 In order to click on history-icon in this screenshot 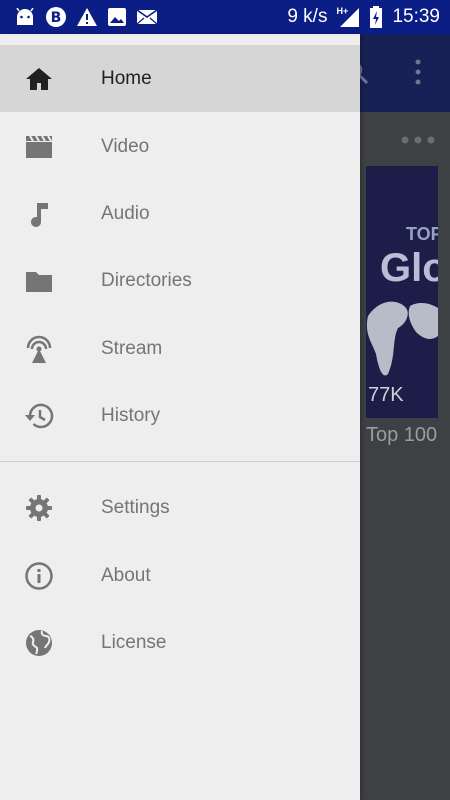, I will do `click(39, 416)`.